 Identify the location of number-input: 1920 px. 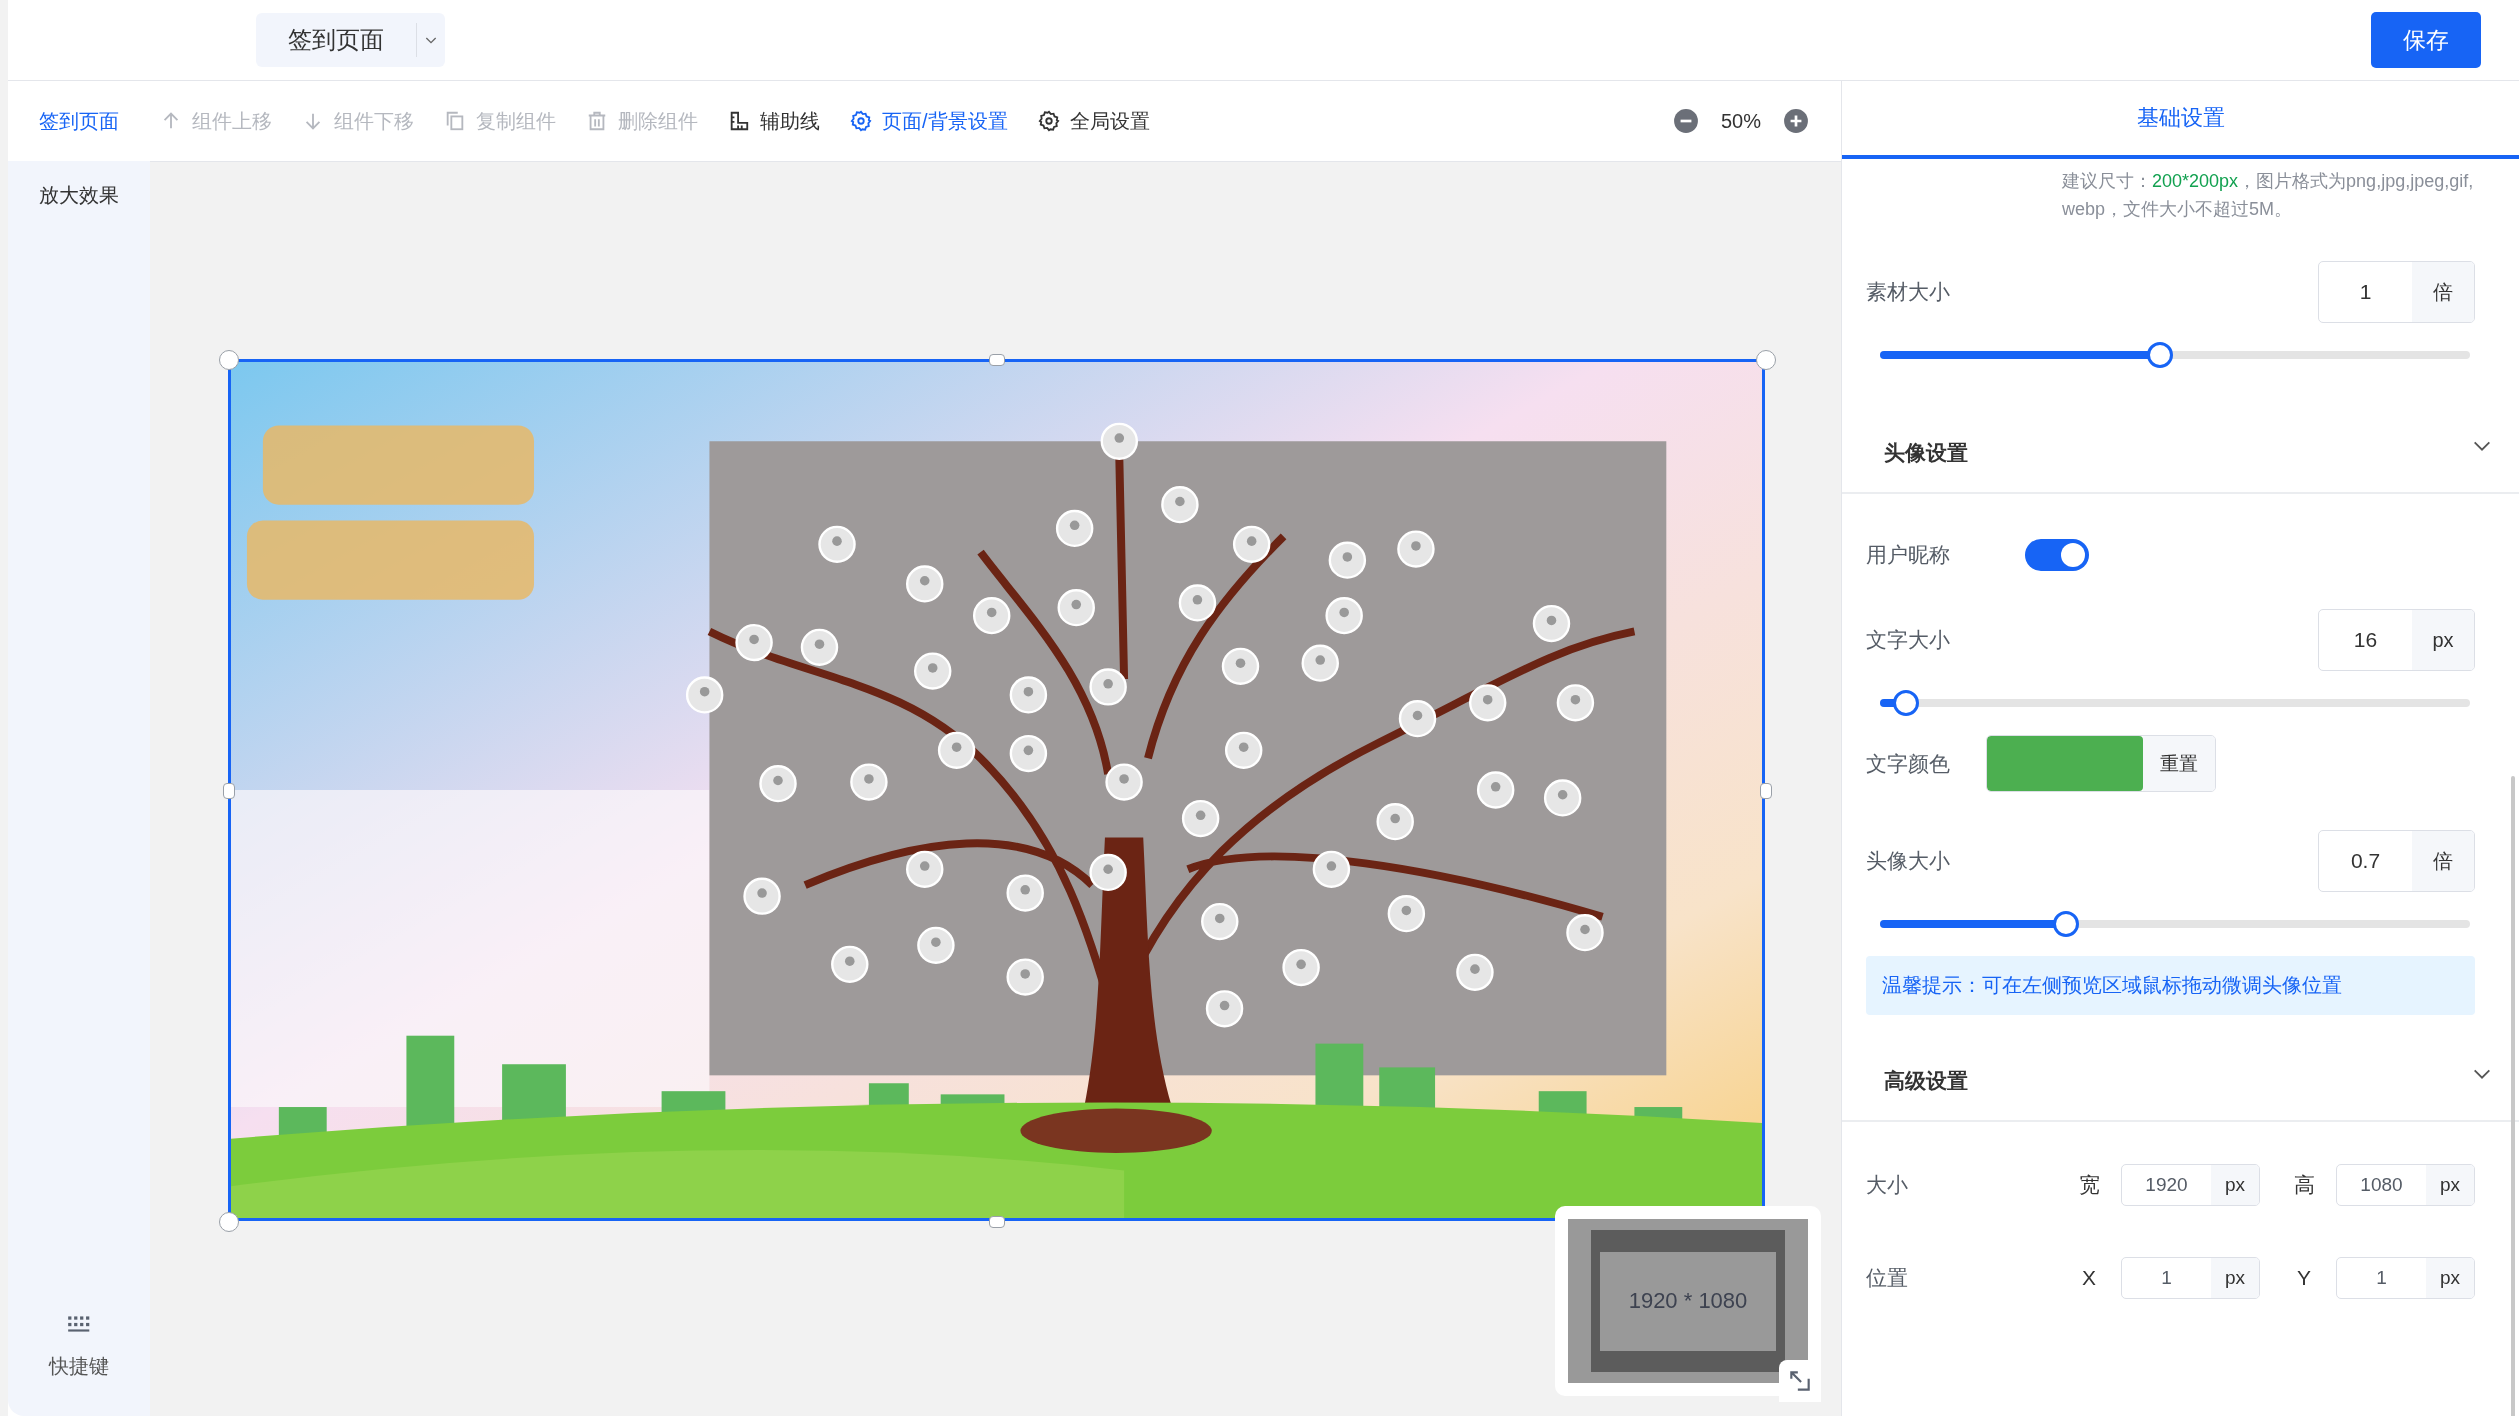
(2190, 1185).